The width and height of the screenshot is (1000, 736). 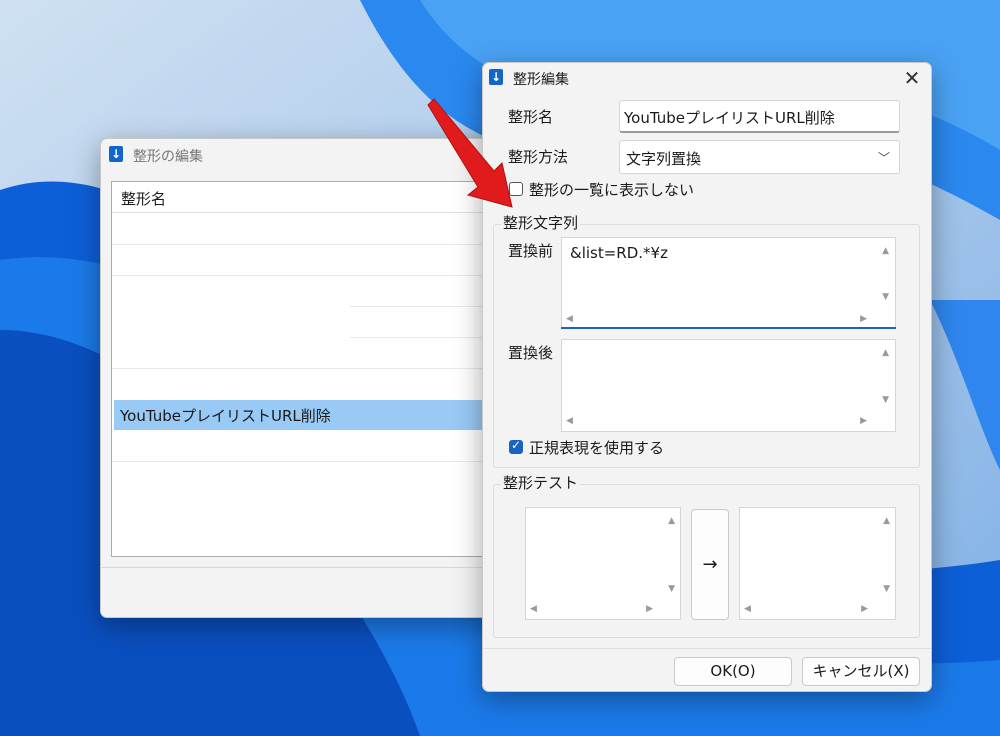 I want to click on arrow-right-icon: →, so click(x=710, y=564).